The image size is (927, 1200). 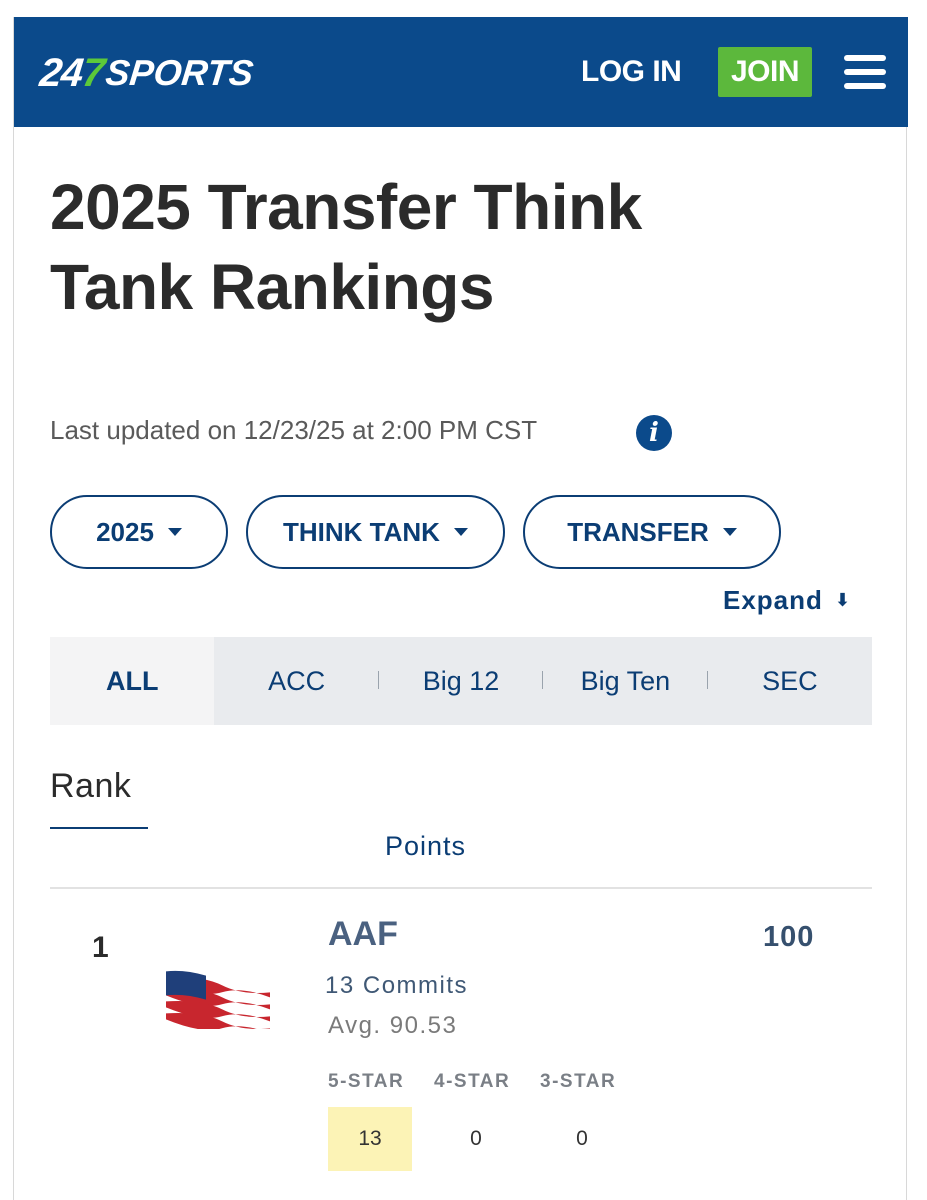 What do you see at coordinates (100, 947) in the screenshot?
I see `row-rank: 1` at bounding box center [100, 947].